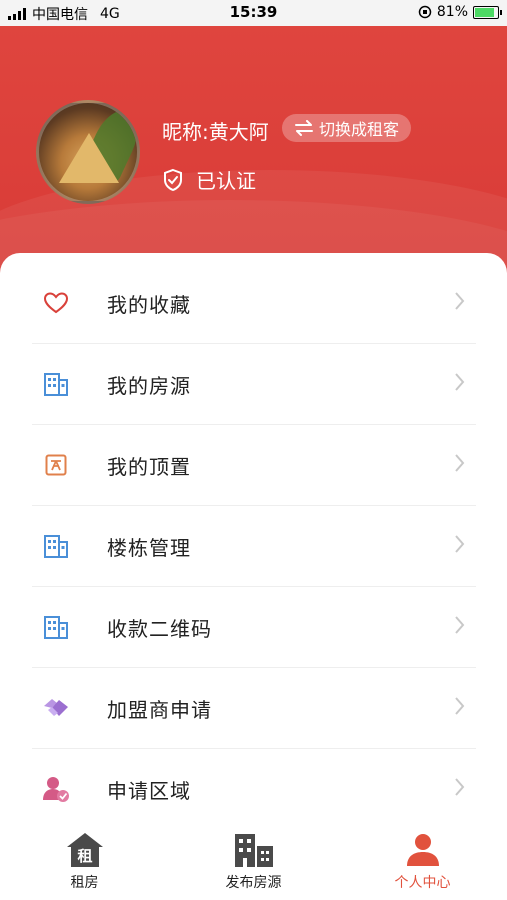 This screenshot has height=900, width=507. I want to click on verified-status: 已认证, so click(209, 179).